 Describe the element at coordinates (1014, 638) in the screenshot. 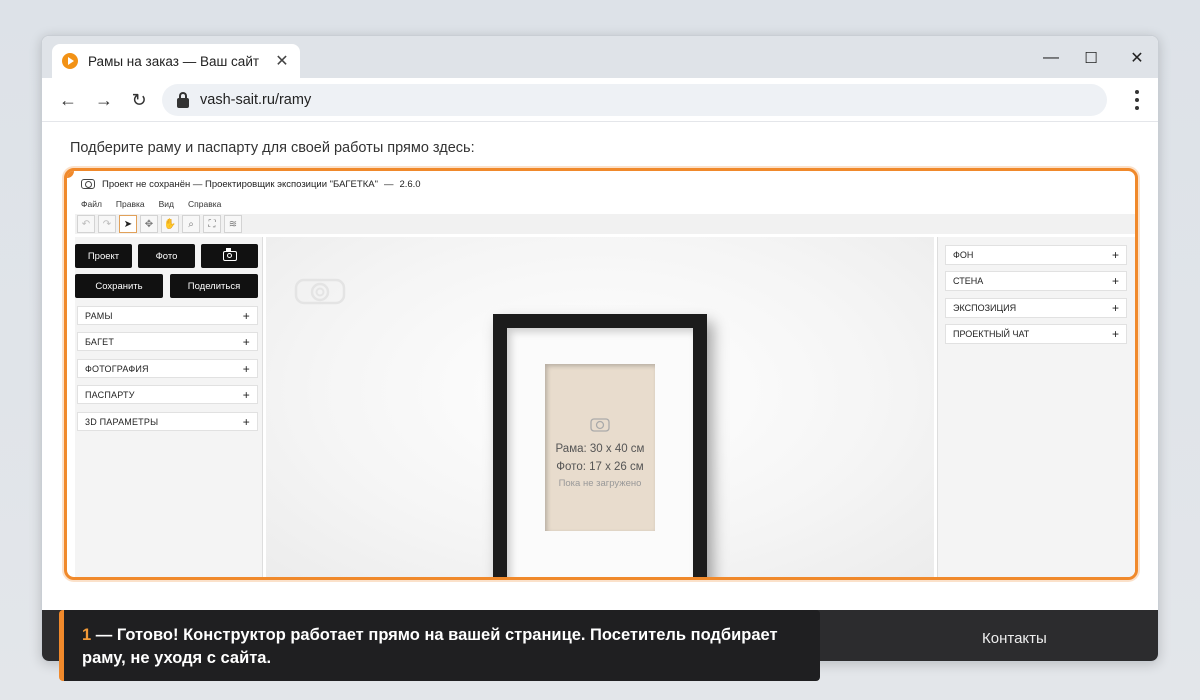

I see `contacts-link: Контакты` at that location.